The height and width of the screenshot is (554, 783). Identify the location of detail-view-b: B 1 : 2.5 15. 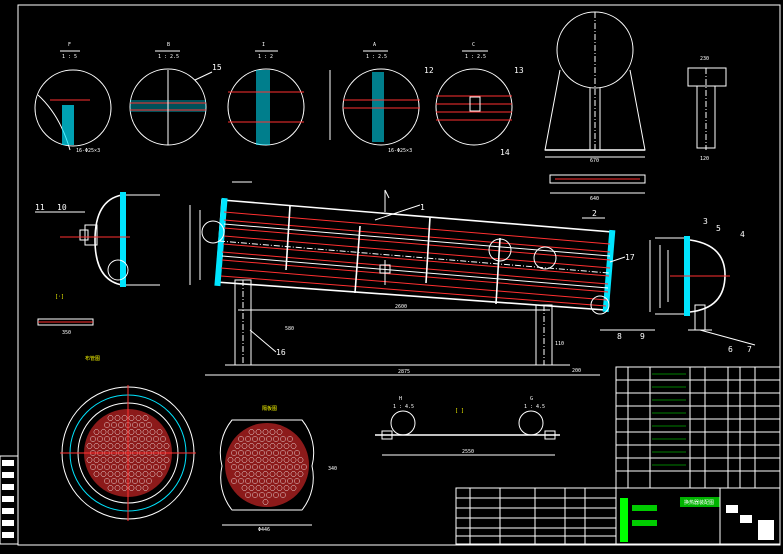
(175, 94).